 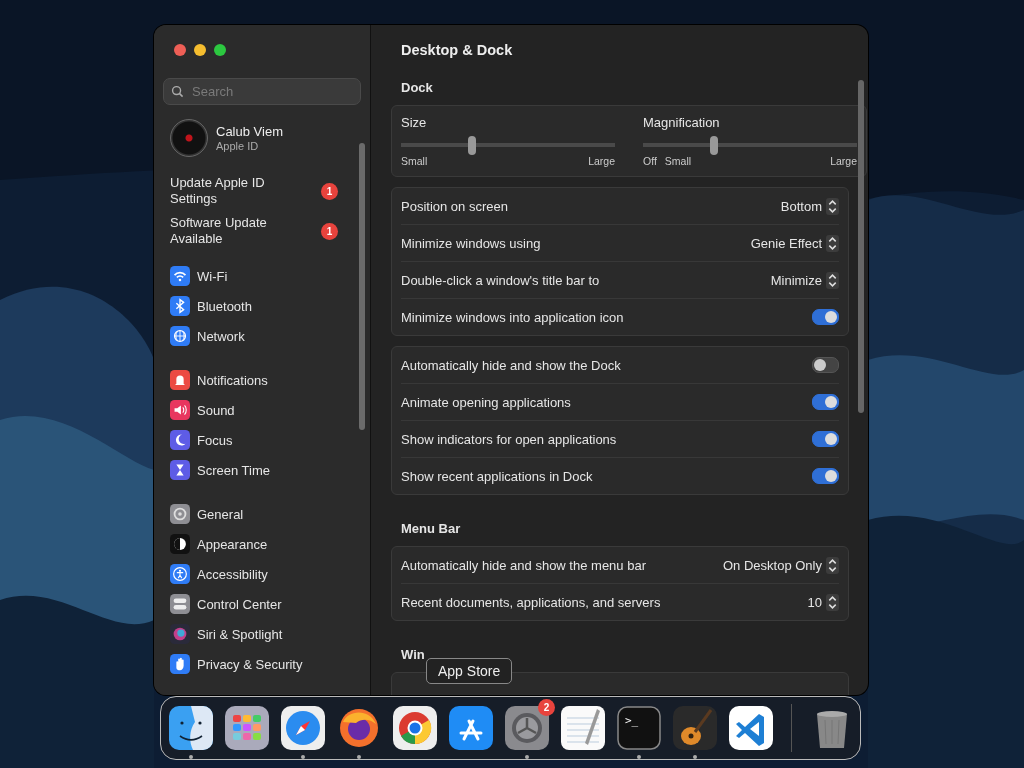 What do you see at coordinates (497, 476) in the screenshot?
I see `setting-label: Show recent applications in Dock` at bounding box center [497, 476].